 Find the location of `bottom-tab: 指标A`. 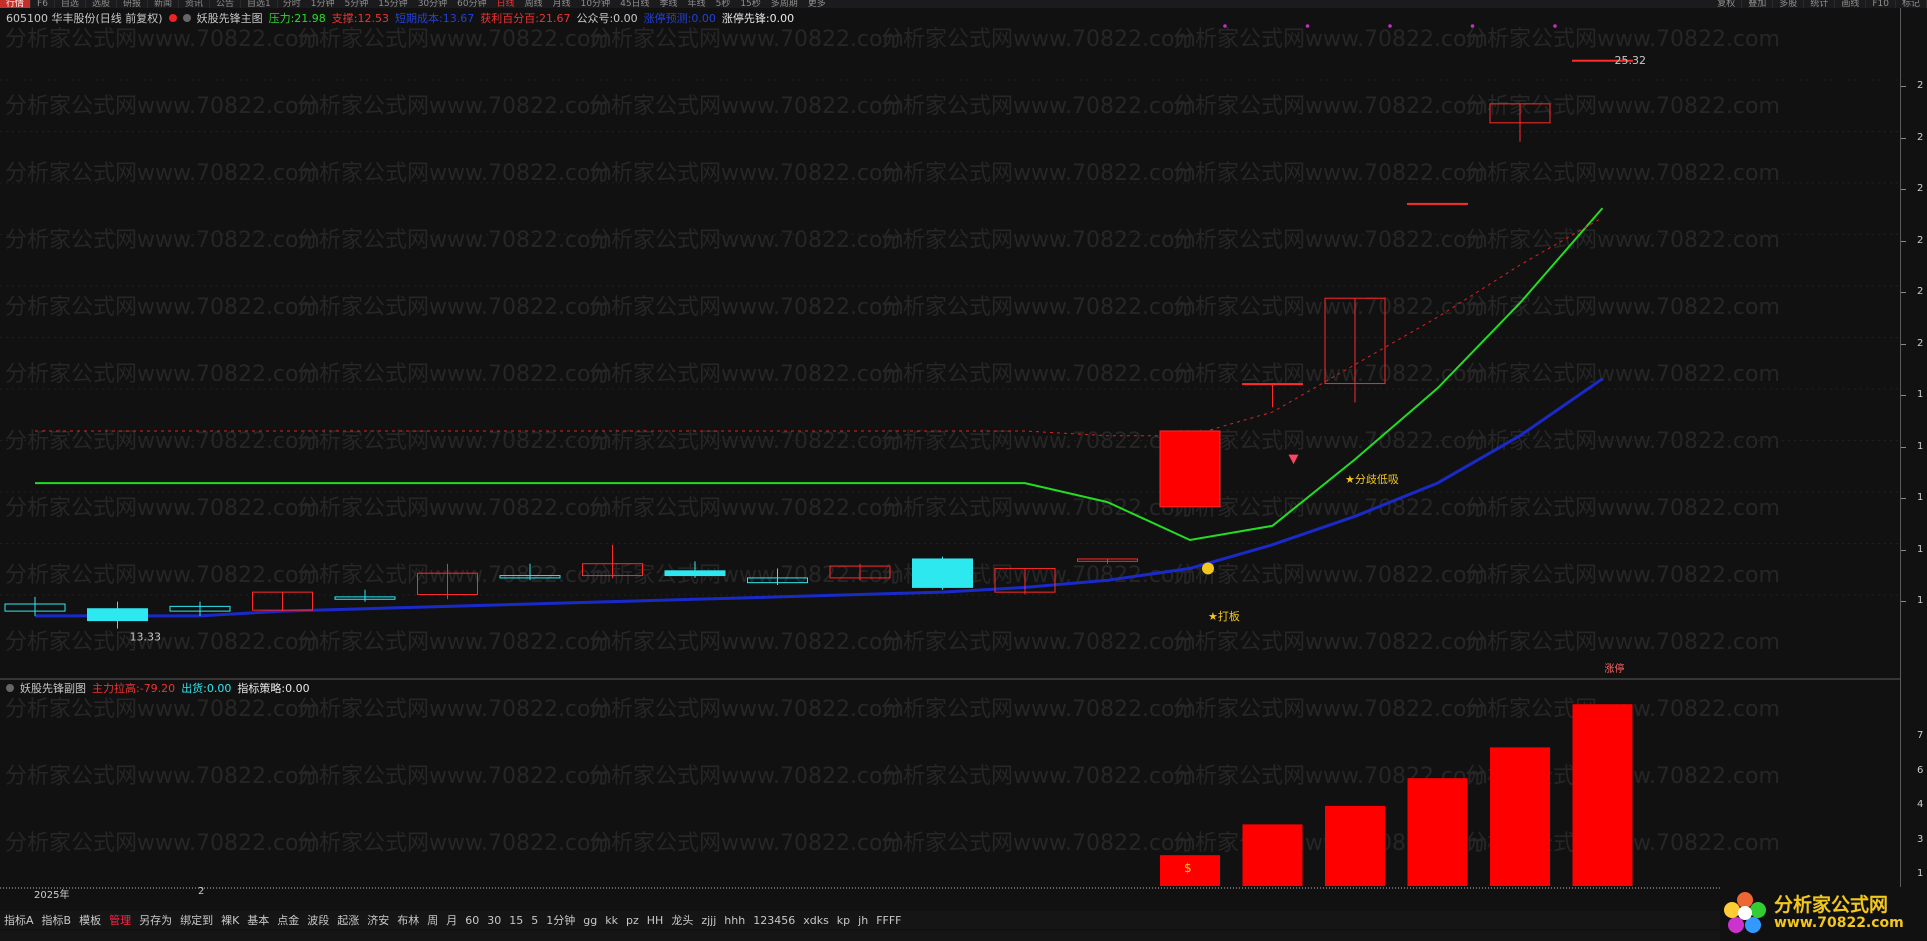

bottom-tab: 指标A is located at coordinates (19, 920).